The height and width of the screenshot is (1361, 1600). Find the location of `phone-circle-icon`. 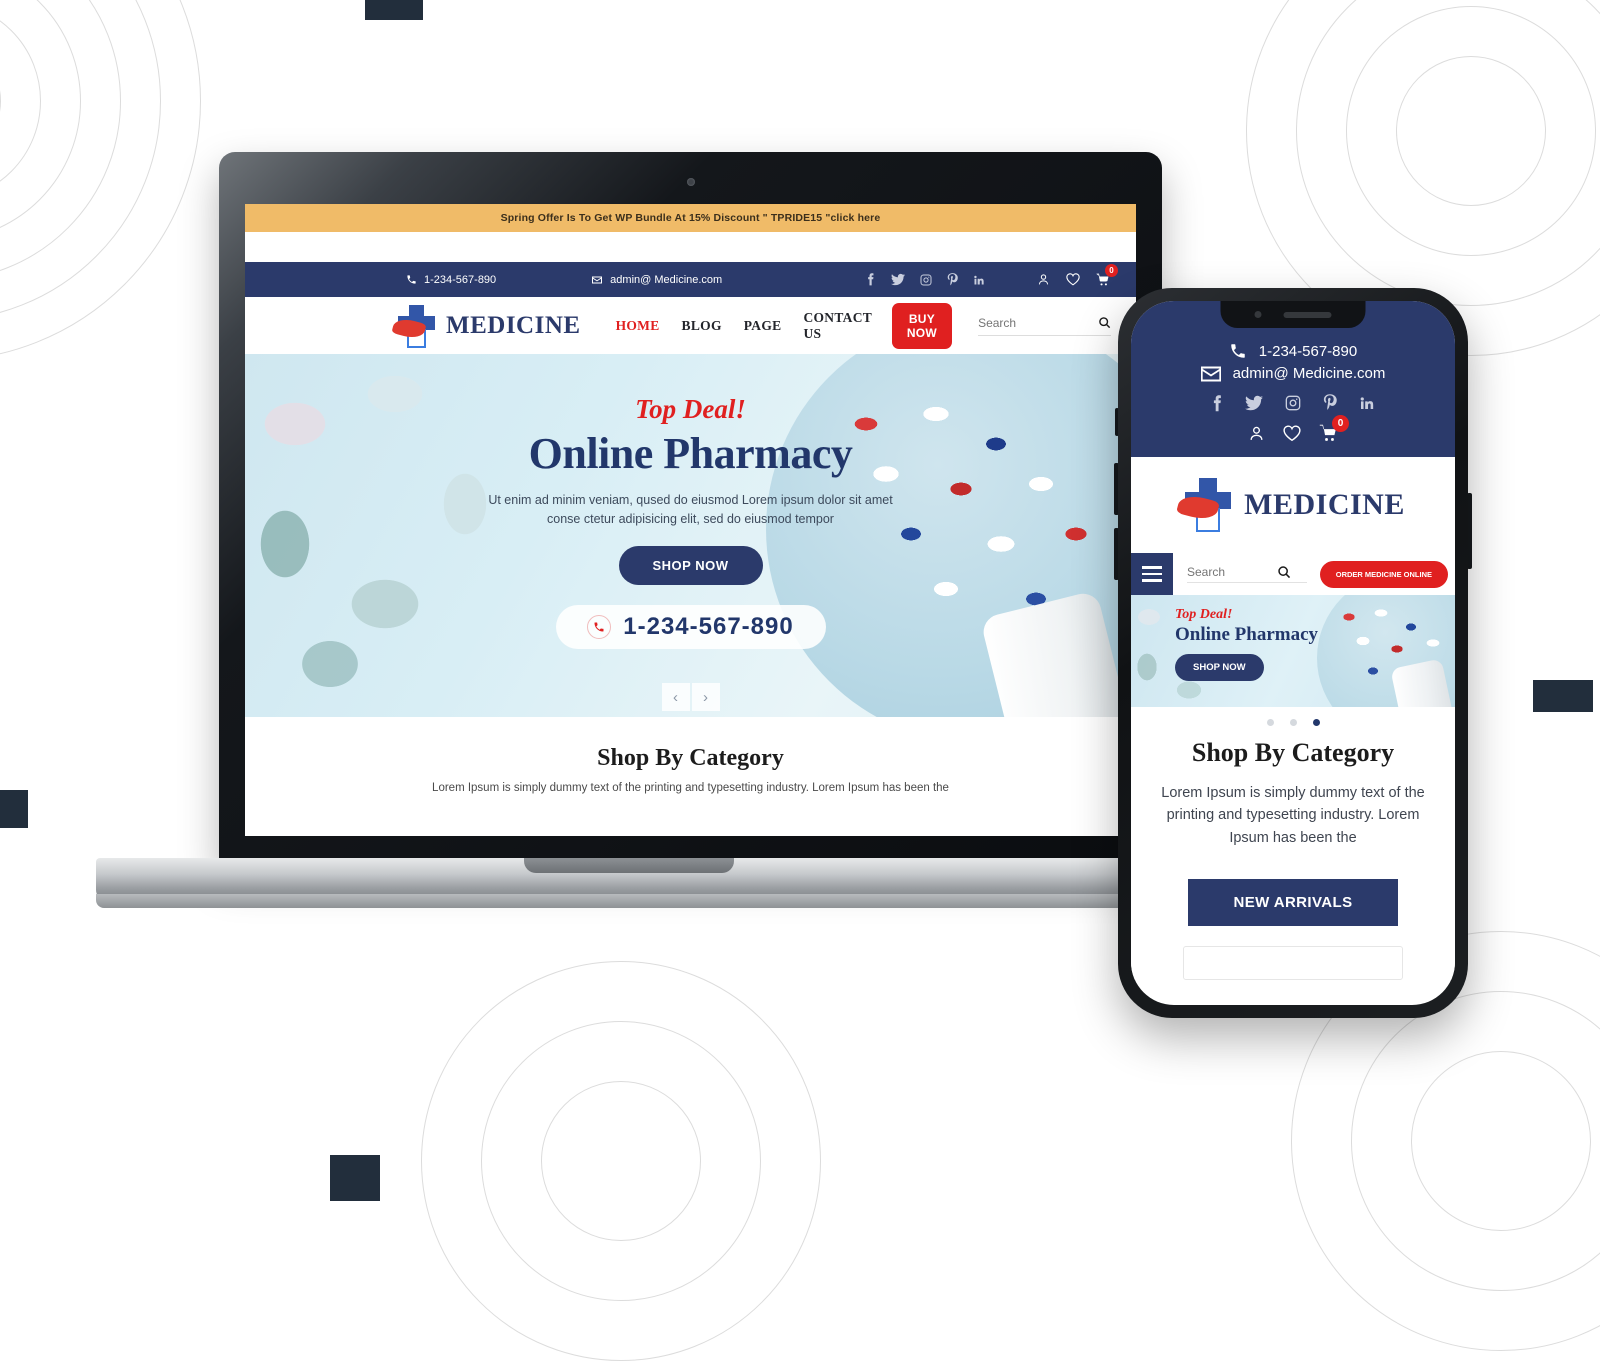

phone-circle-icon is located at coordinates (599, 626).